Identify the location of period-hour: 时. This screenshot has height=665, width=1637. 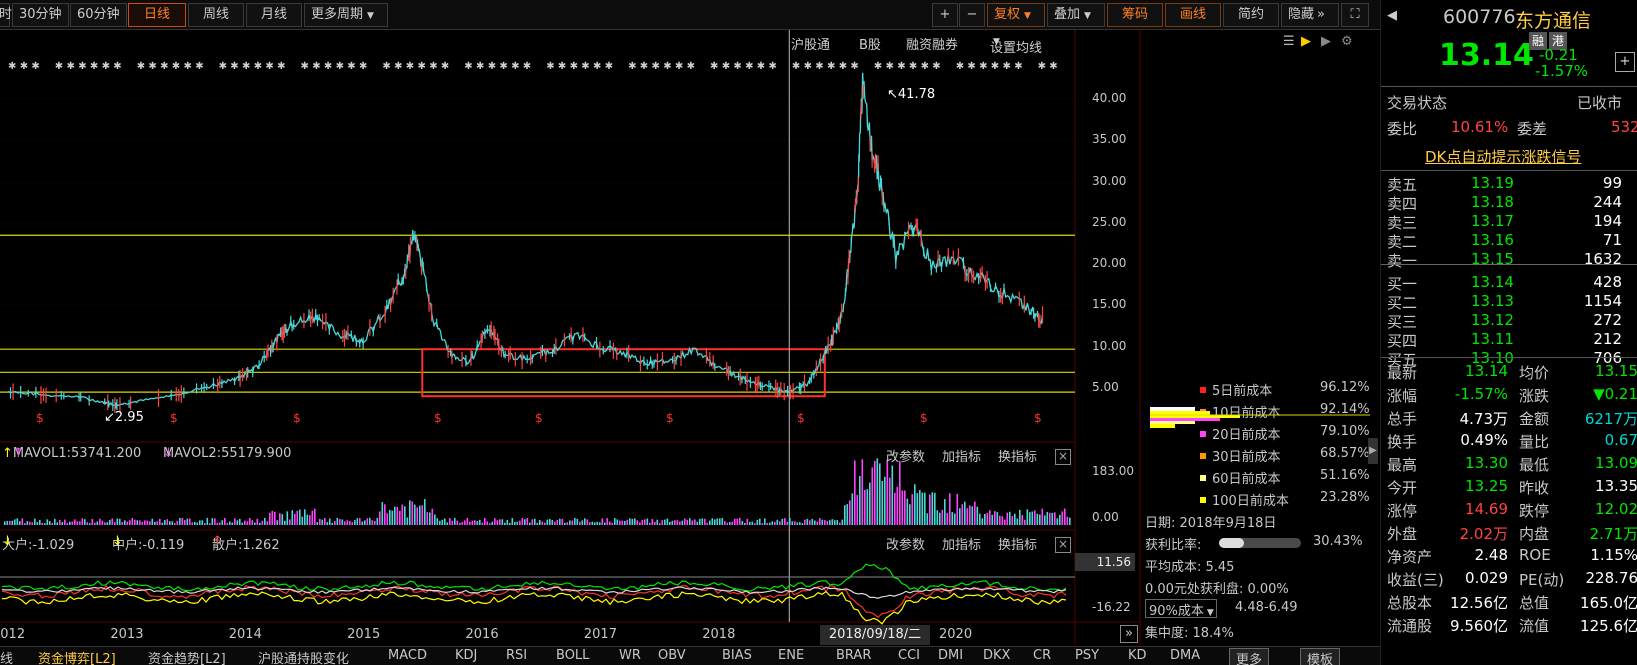
(6, 15).